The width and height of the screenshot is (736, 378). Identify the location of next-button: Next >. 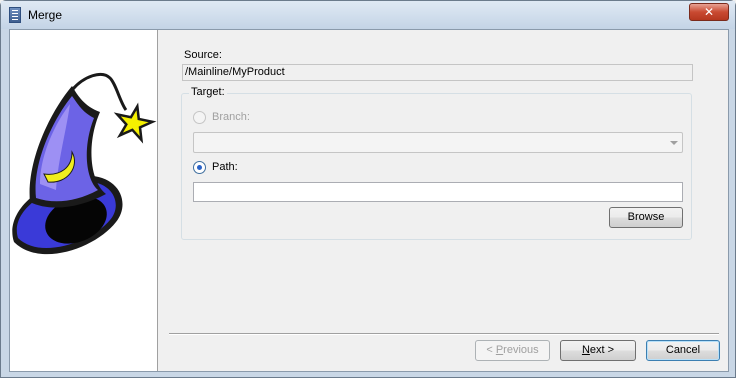
(598, 350).